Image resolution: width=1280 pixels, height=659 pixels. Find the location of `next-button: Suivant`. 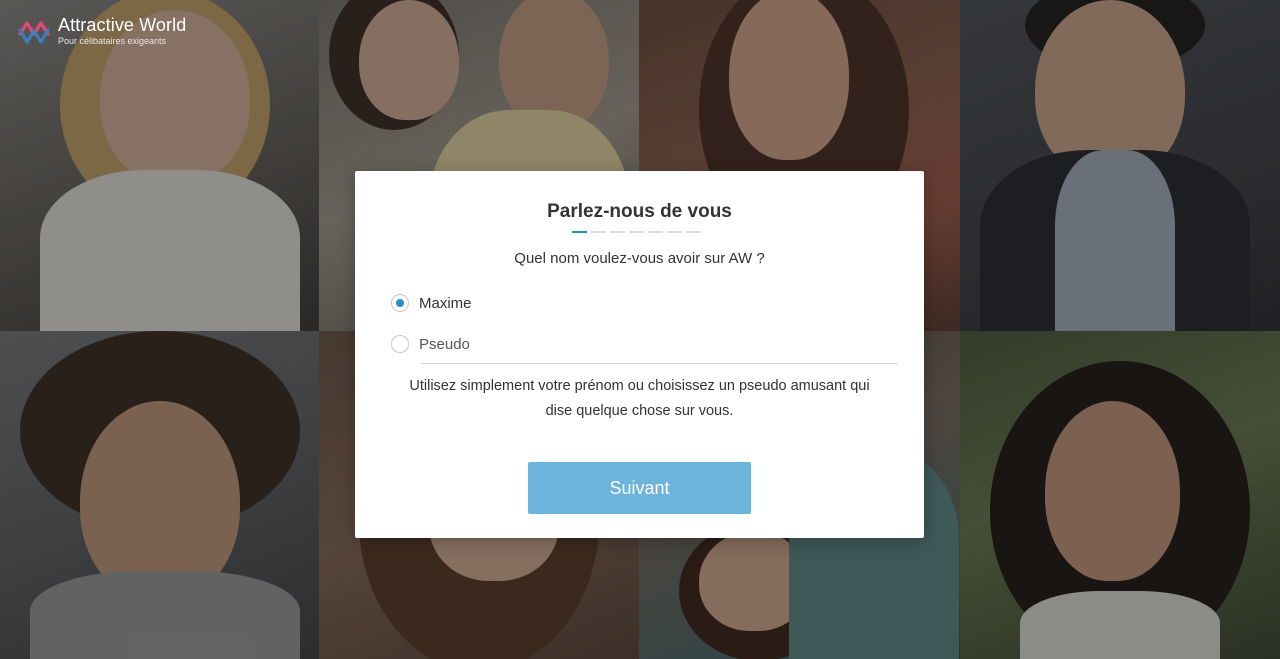

next-button: Suivant is located at coordinates (639, 488).